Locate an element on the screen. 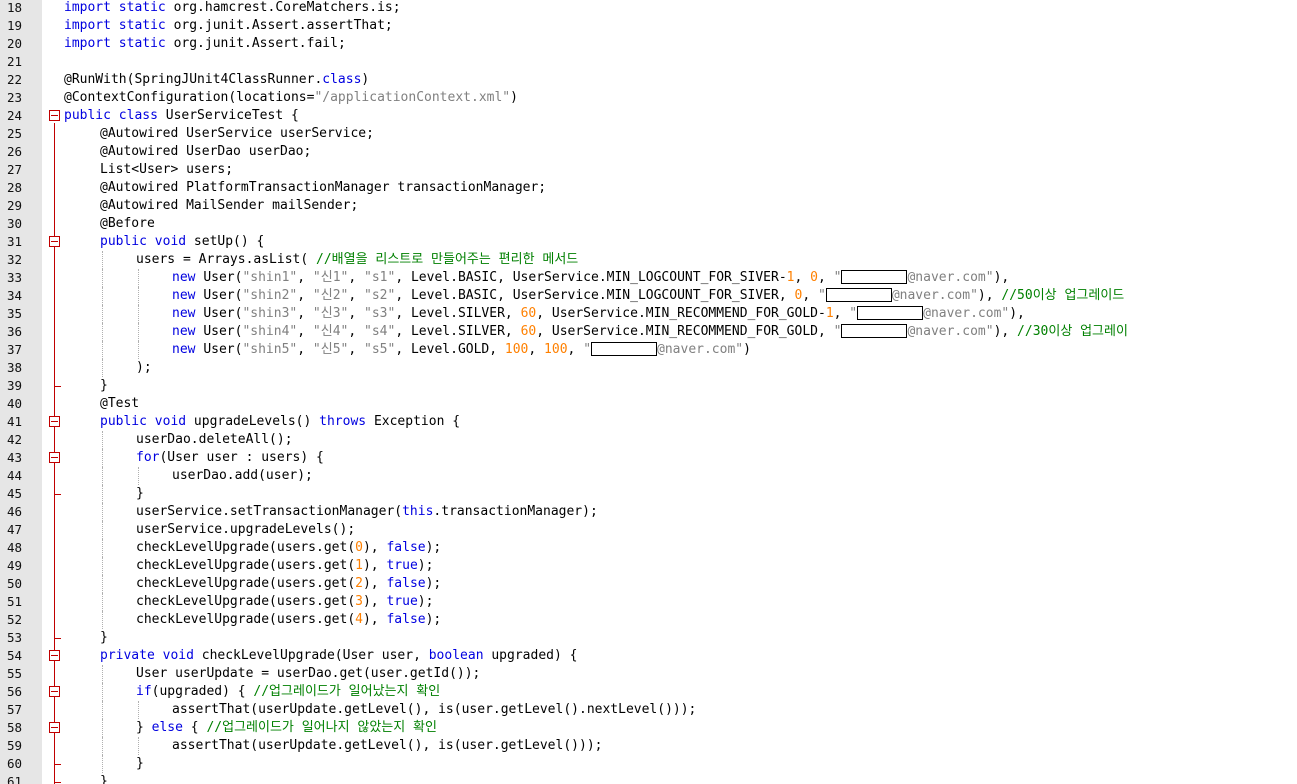 Image resolution: width=1297 pixels, height=784 pixels. code-line: 39} is located at coordinates (648, 386).